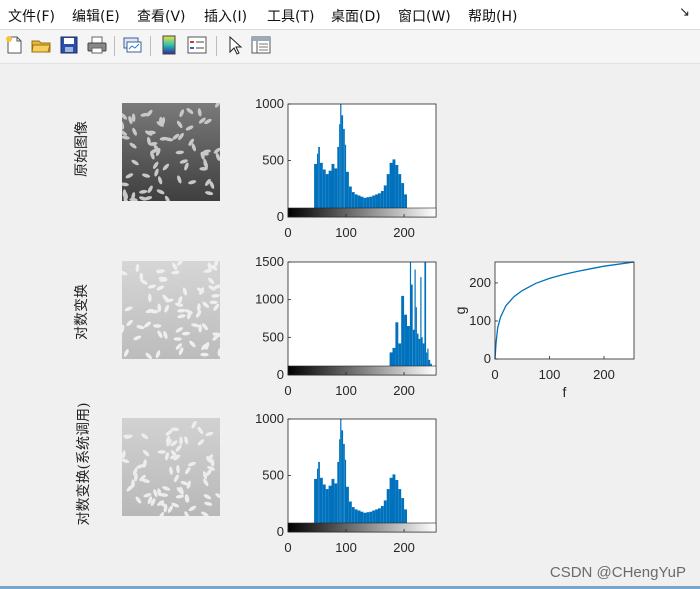  I want to click on open-folder-icon, so click(41, 45).